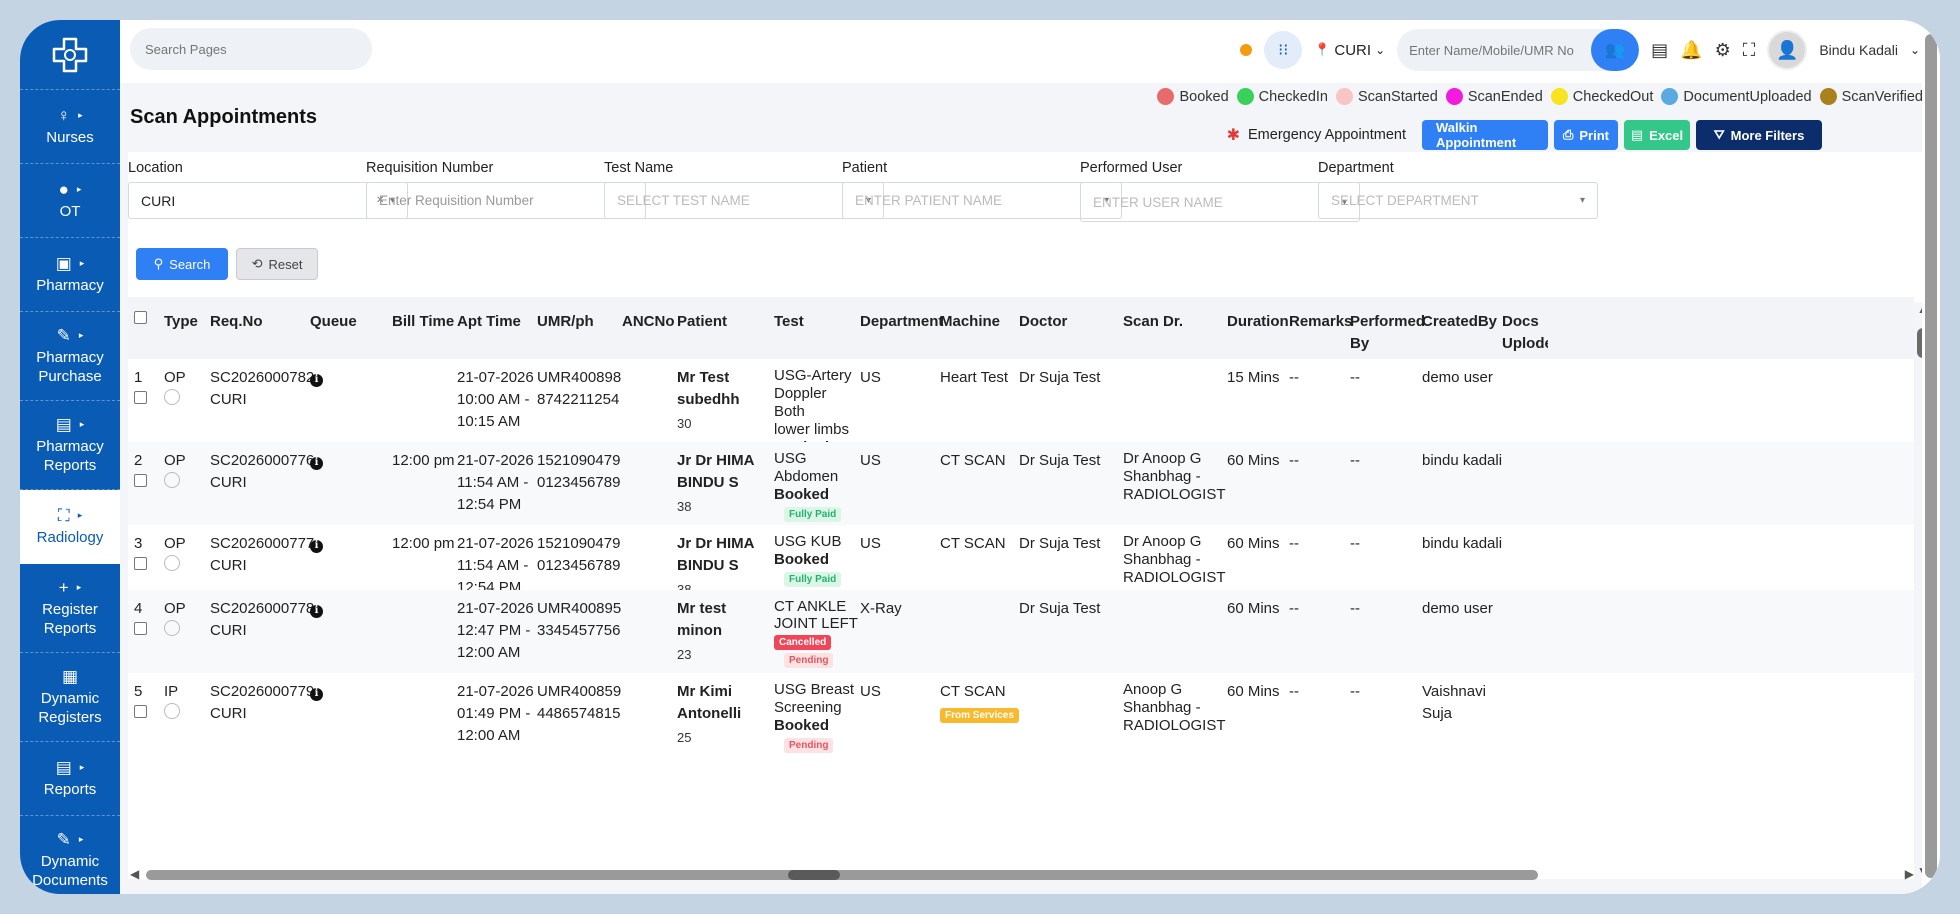  What do you see at coordinates (1659, 50) in the screenshot?
I see `document-icon: ▤` at bounding box center [1659, 50].